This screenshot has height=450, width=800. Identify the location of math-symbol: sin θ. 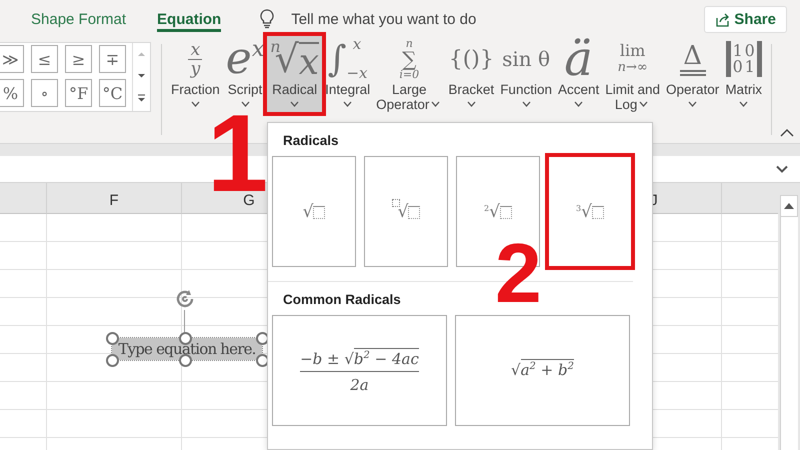
(526, 59).